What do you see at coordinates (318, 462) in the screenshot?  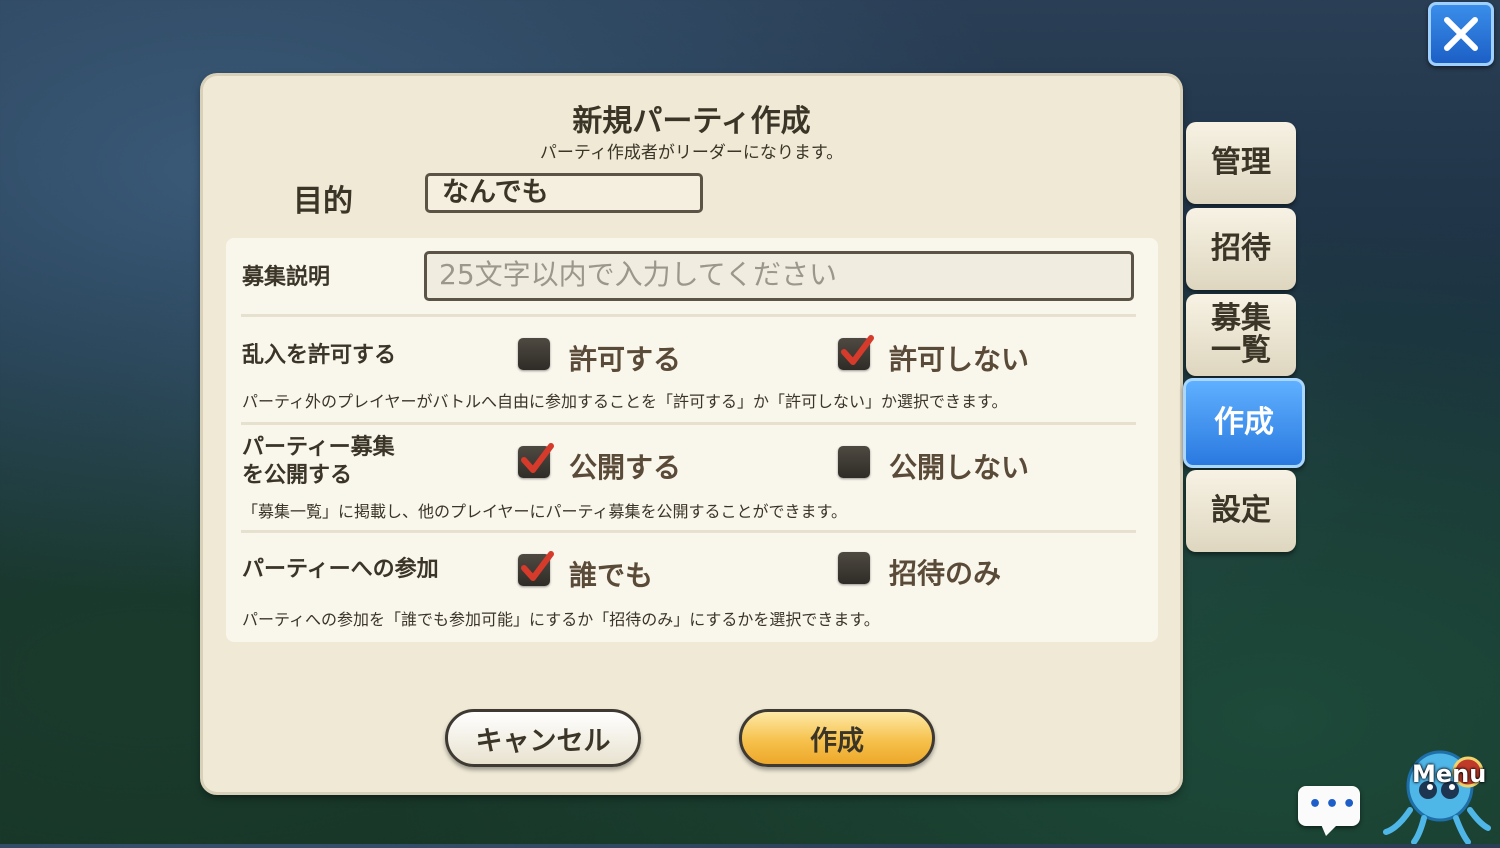 I see `publish-label: パーティー募集 を公開する` at bounding box center [318, 462].